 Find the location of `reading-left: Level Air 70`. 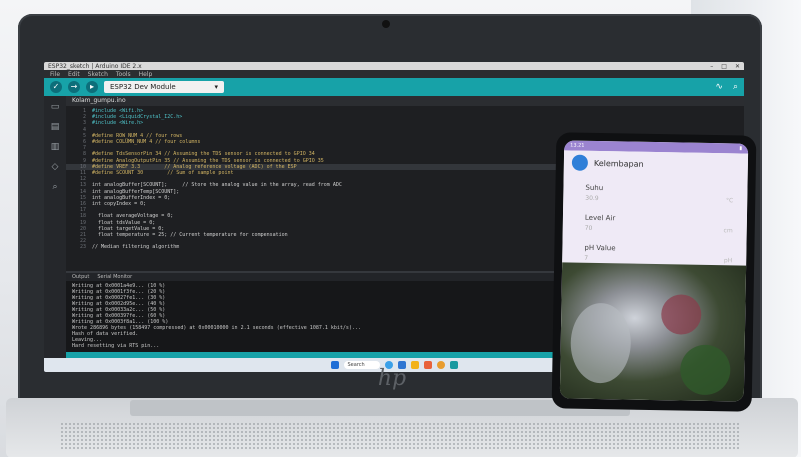

reading-left: Level Air 70 is located at coordinates (600, 219).